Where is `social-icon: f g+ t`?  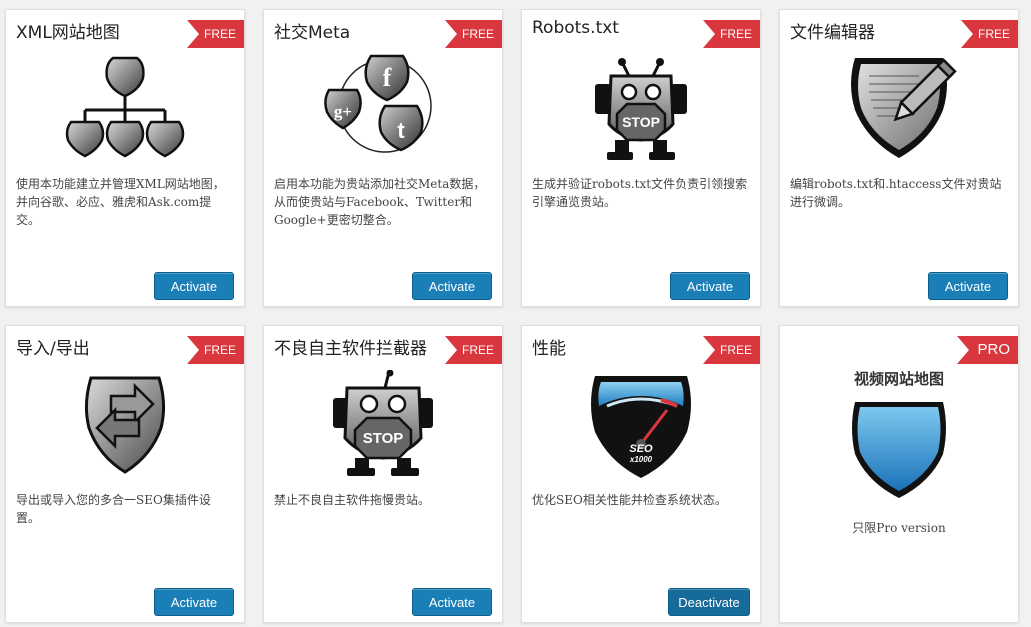 social-icon: f g+ t is located at coordinates (378, 103).